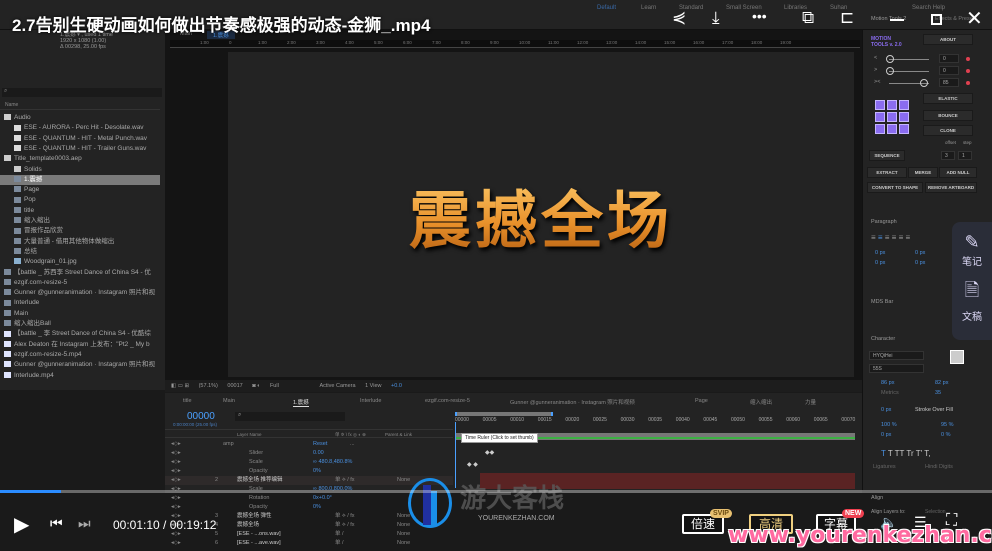  What do you see at coordinates (80, 118) in the screenshot?
I see `project-item: Audio` at bounding box center [80, 118].